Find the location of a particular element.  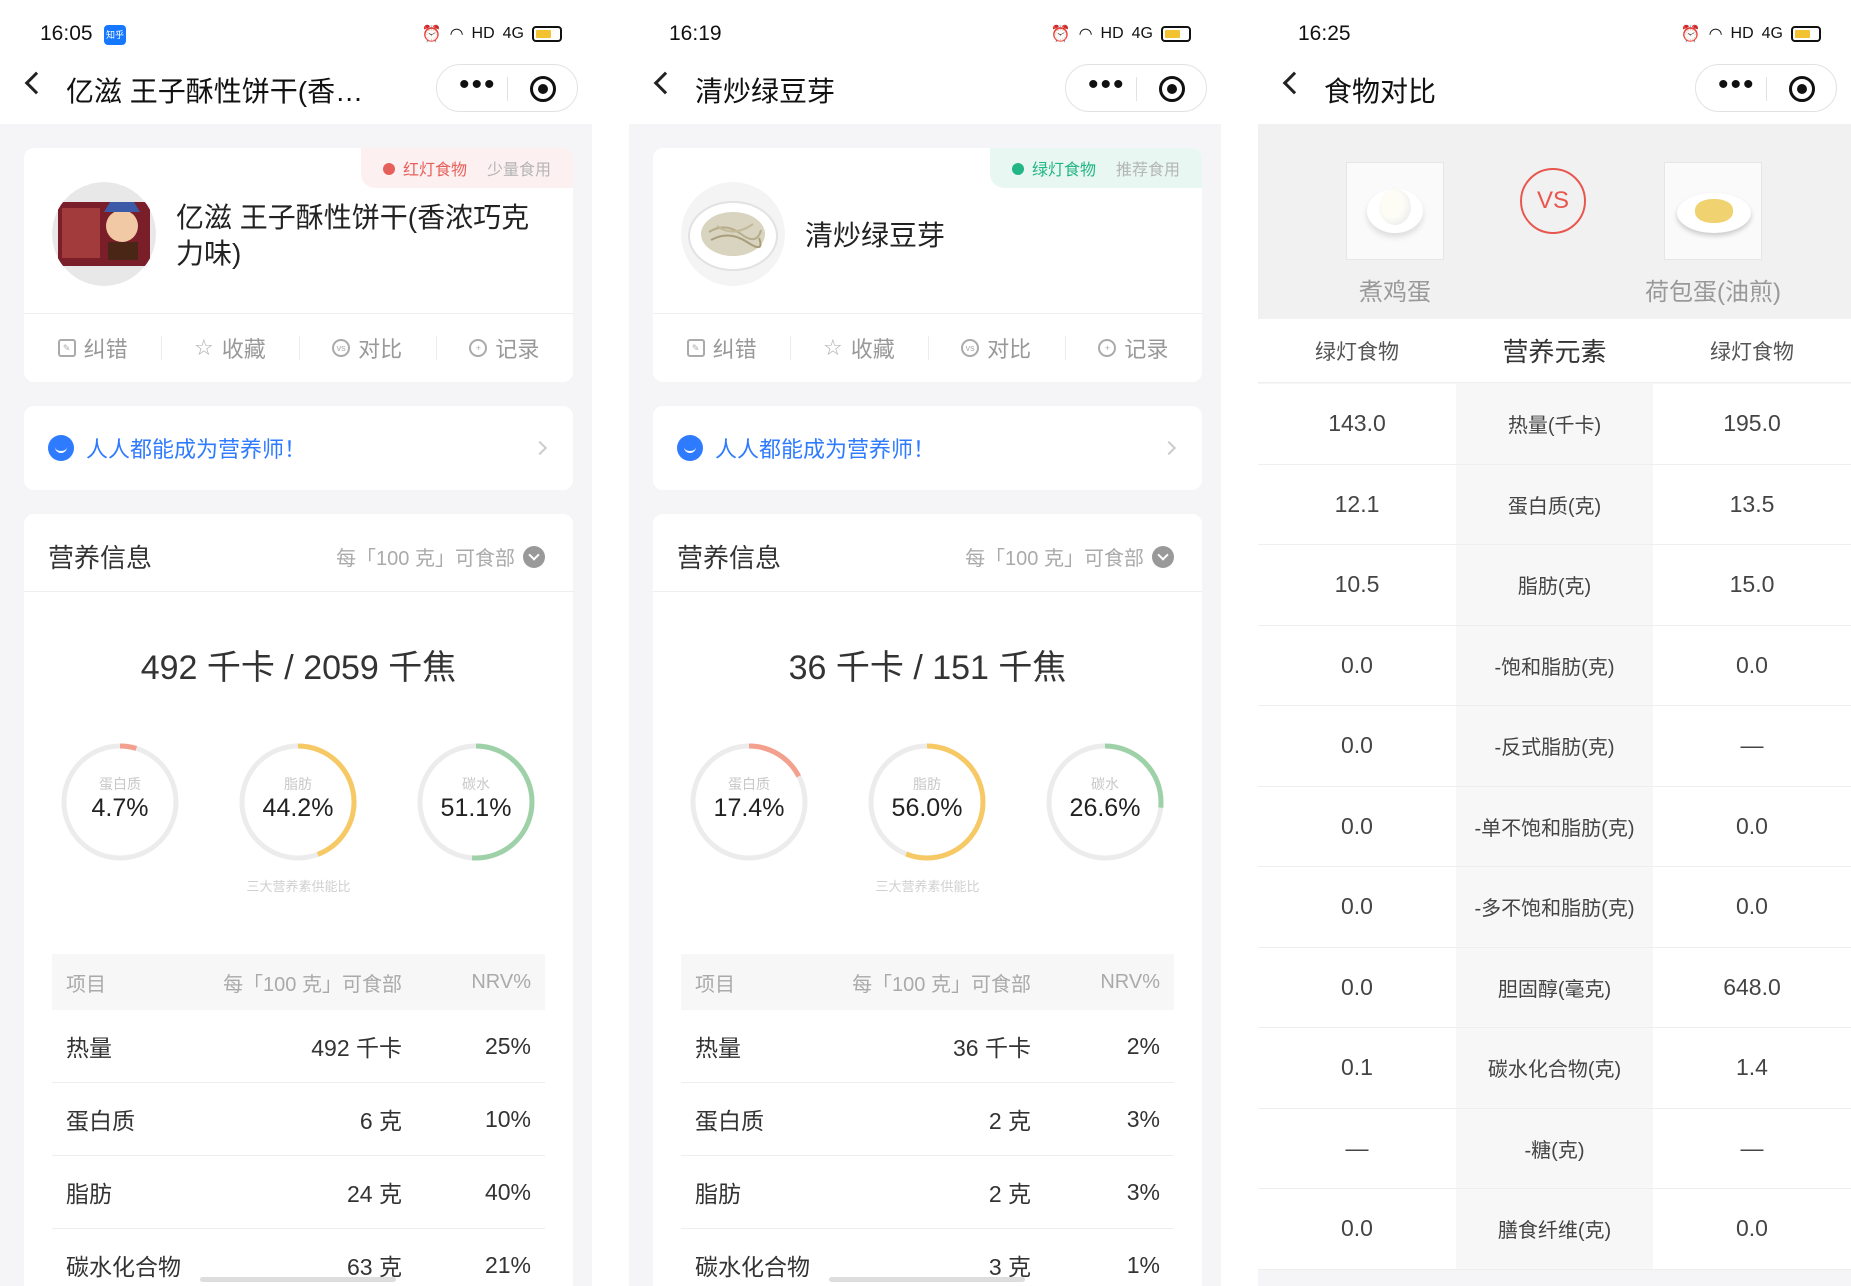

left-value: 0.1 is located at coordinates (1357, 1067).